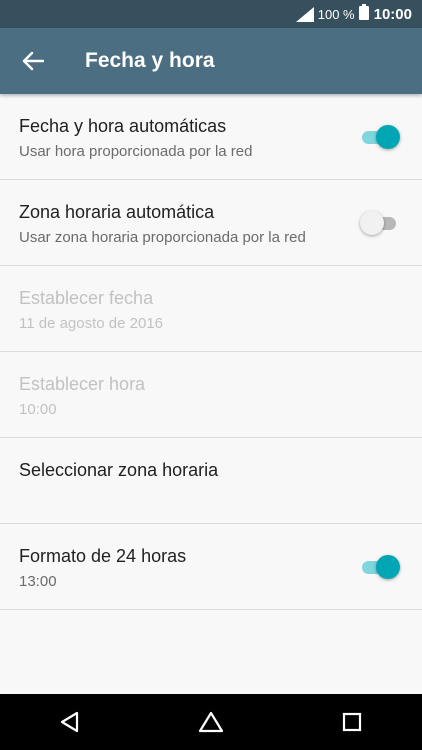 Image resolution: width=422 pixels, height=750 pixels. What do you see at coordinates (211, 567) in the screenshot?
I see `setting-24-hour-format: Formato de 24 horas 13:00` at bounding box center [211, 567].